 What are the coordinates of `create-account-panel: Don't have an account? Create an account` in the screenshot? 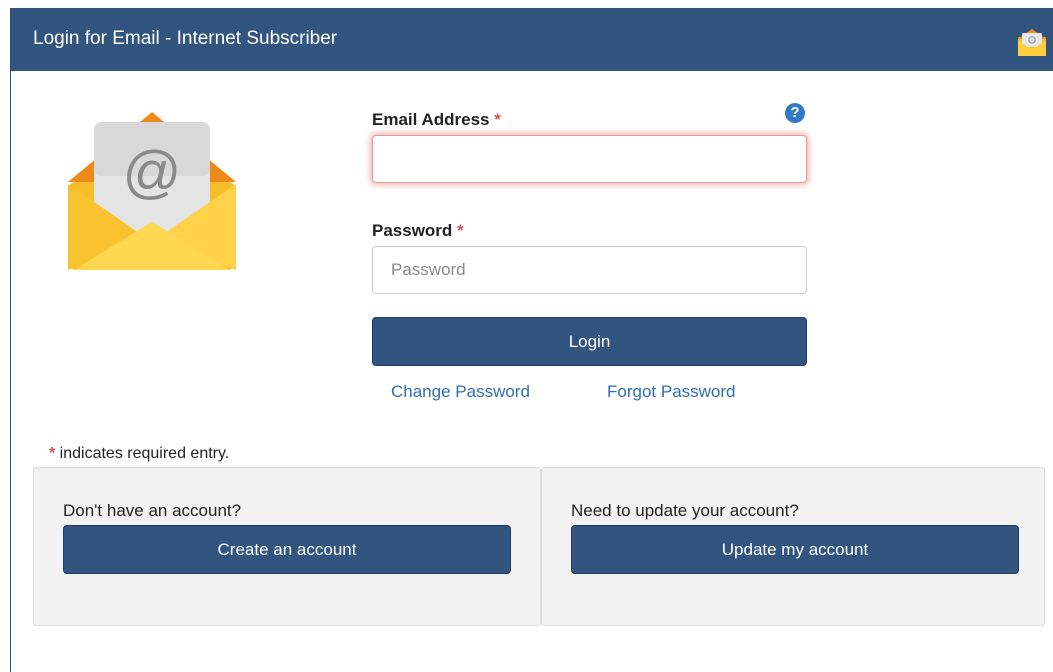 It's located at (287, 546).